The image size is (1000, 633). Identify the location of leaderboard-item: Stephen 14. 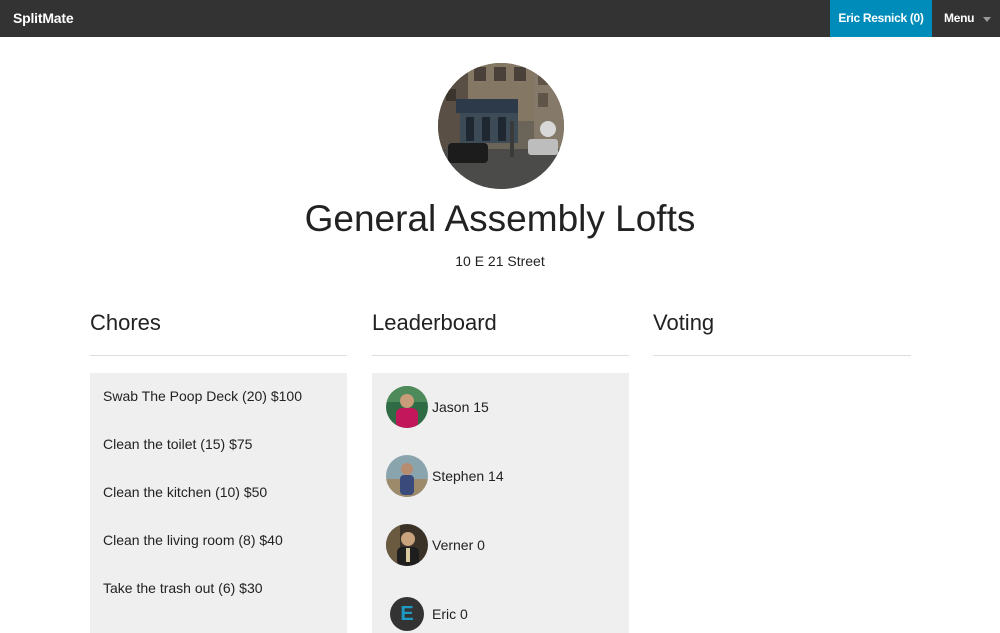
(500, 475).